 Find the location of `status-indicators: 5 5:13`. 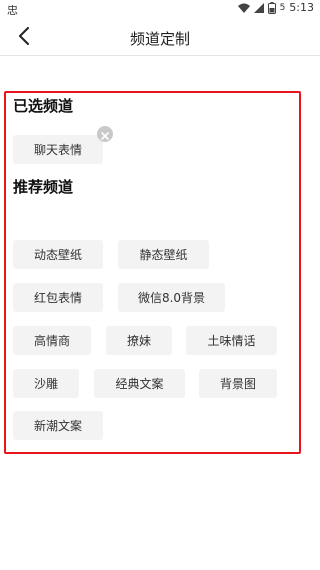

status-indicators: 5 5:13 is located at coordinates (275, 7).